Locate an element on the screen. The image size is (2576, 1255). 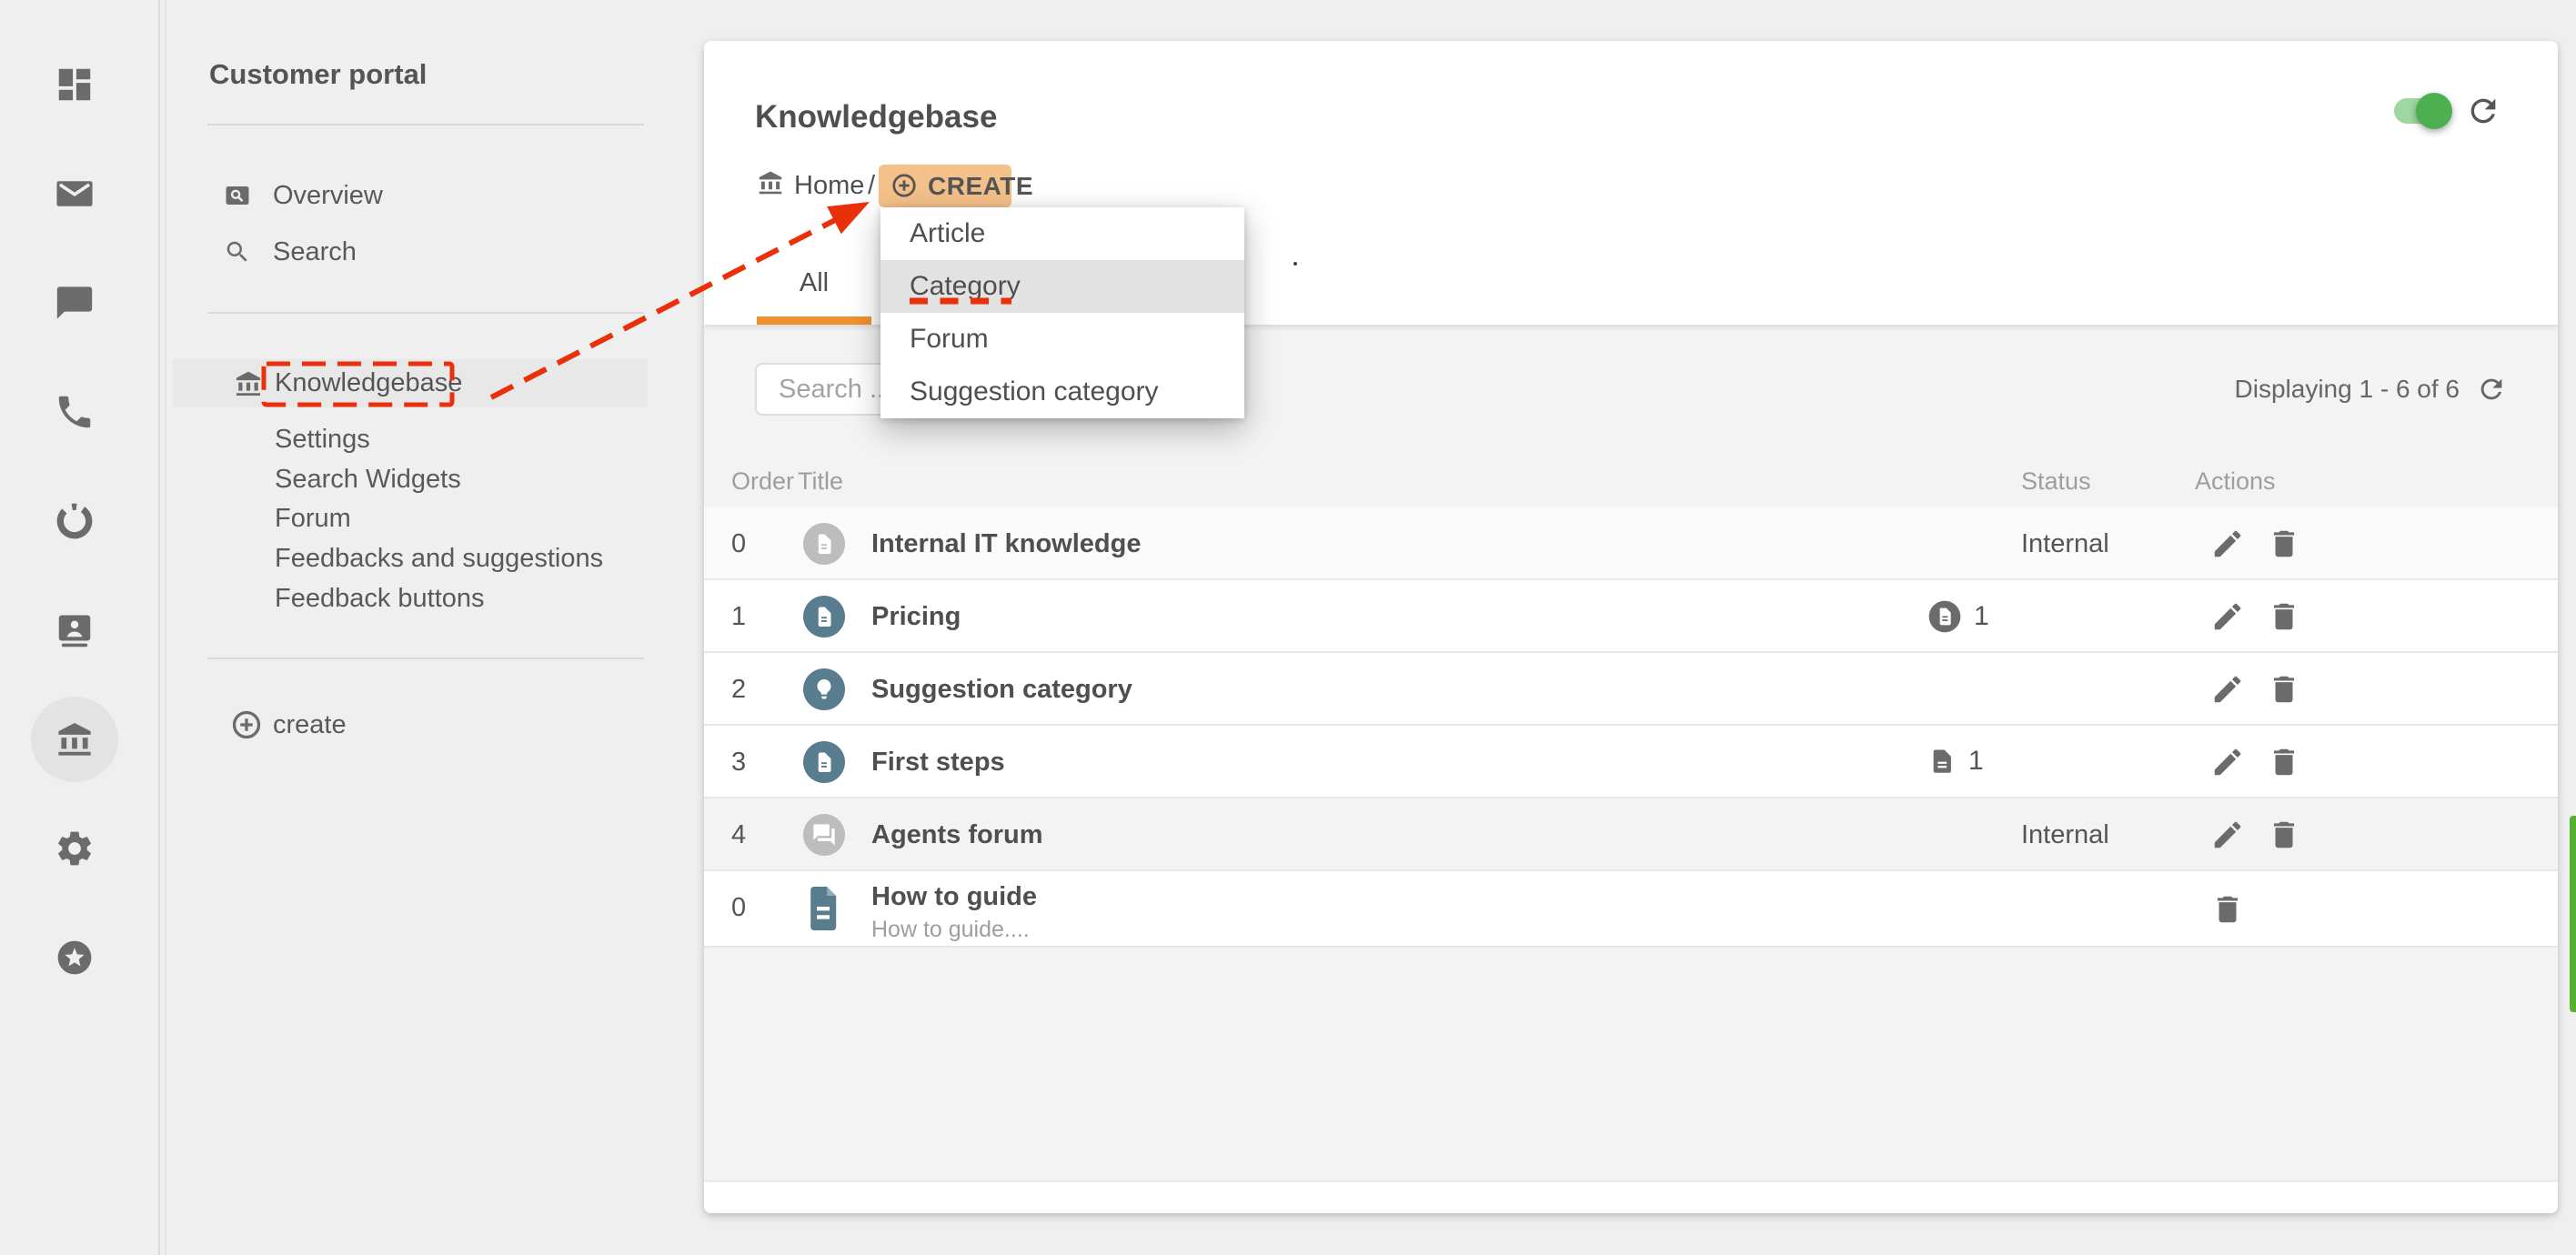
column-order: Order is located at coordinates (763, 481).